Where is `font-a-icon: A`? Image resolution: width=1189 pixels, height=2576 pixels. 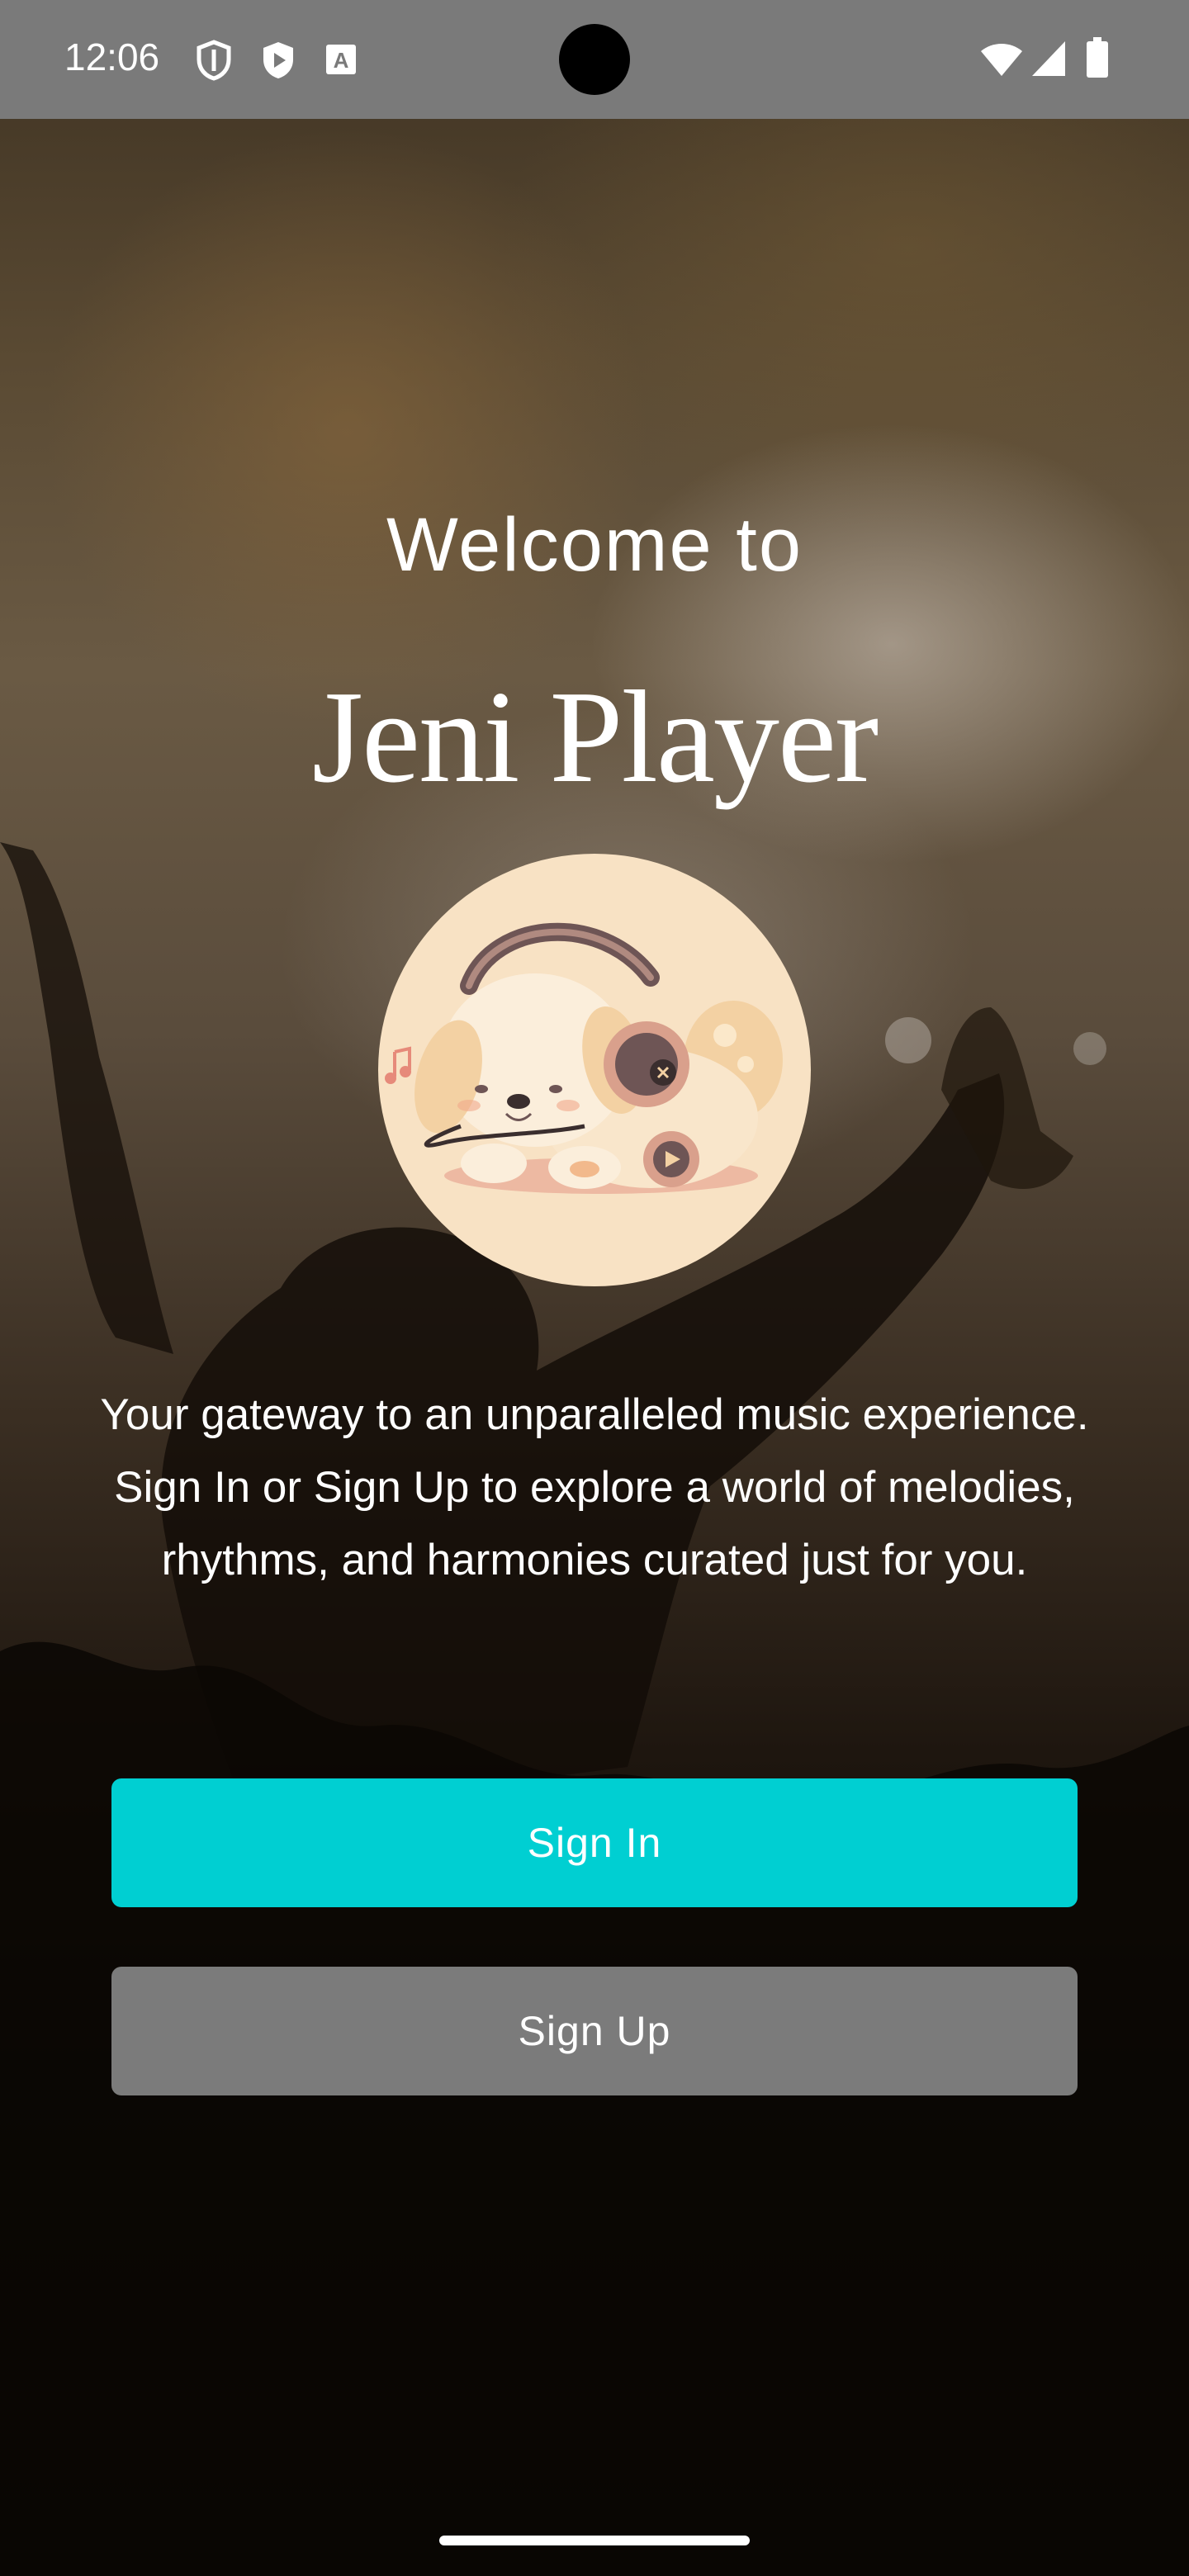
font-a-icon: A is located at coordinates (341, 59).